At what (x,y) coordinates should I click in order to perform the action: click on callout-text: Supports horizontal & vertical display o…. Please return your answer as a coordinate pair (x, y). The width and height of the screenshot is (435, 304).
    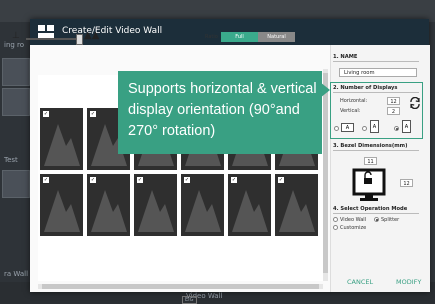
    Looking at the image, I should click on (222, 110).